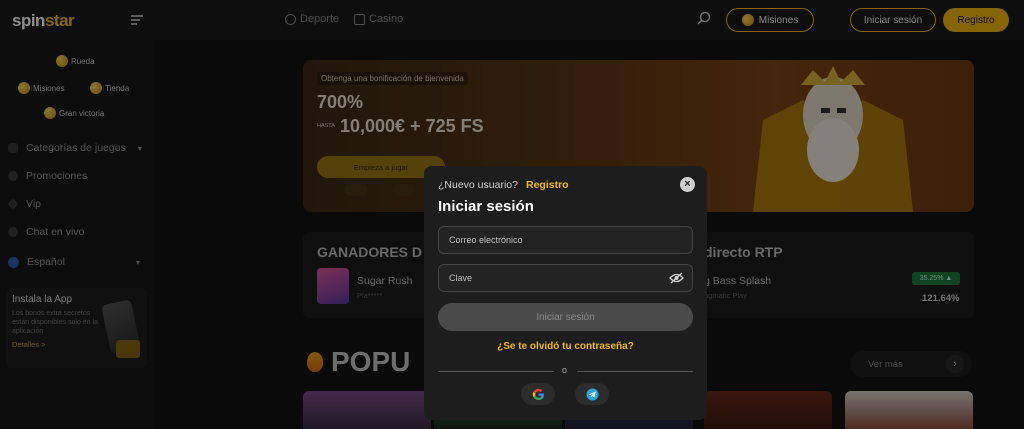 The height and width of the screenshot is (429, 1024). Describe the element at coordinates (565, 370) in the screenshot. I see `separator-text: o` at that location.